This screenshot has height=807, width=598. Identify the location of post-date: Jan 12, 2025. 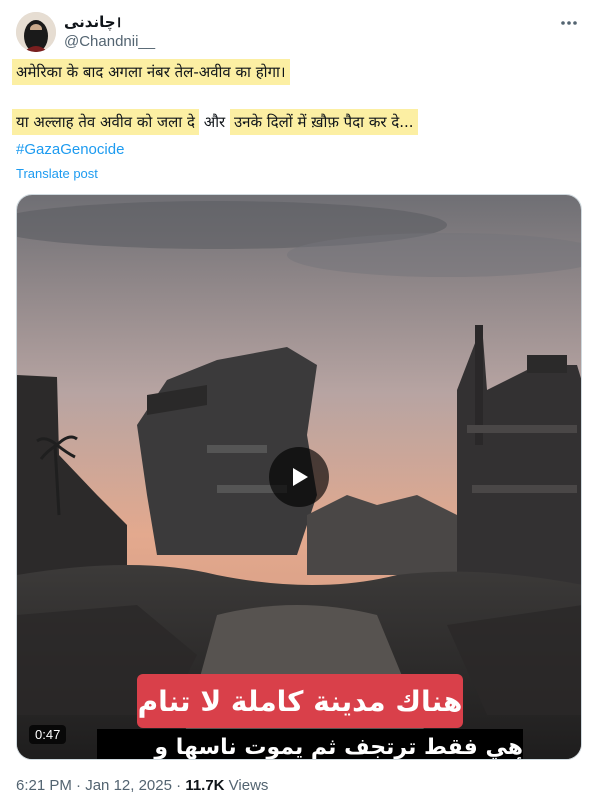
(128, 785).